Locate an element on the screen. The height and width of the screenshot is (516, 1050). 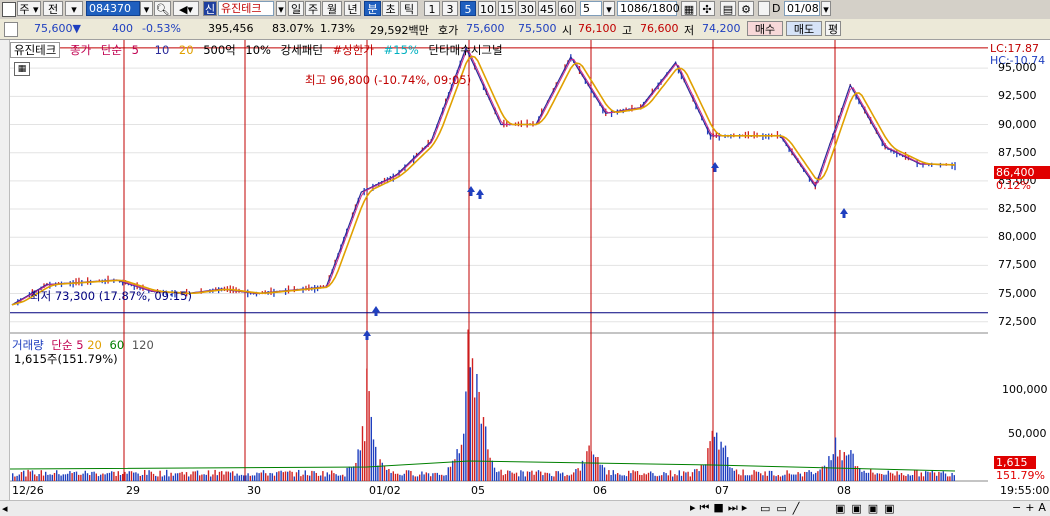
chart-type-icon is located at coordinates (9, 9).